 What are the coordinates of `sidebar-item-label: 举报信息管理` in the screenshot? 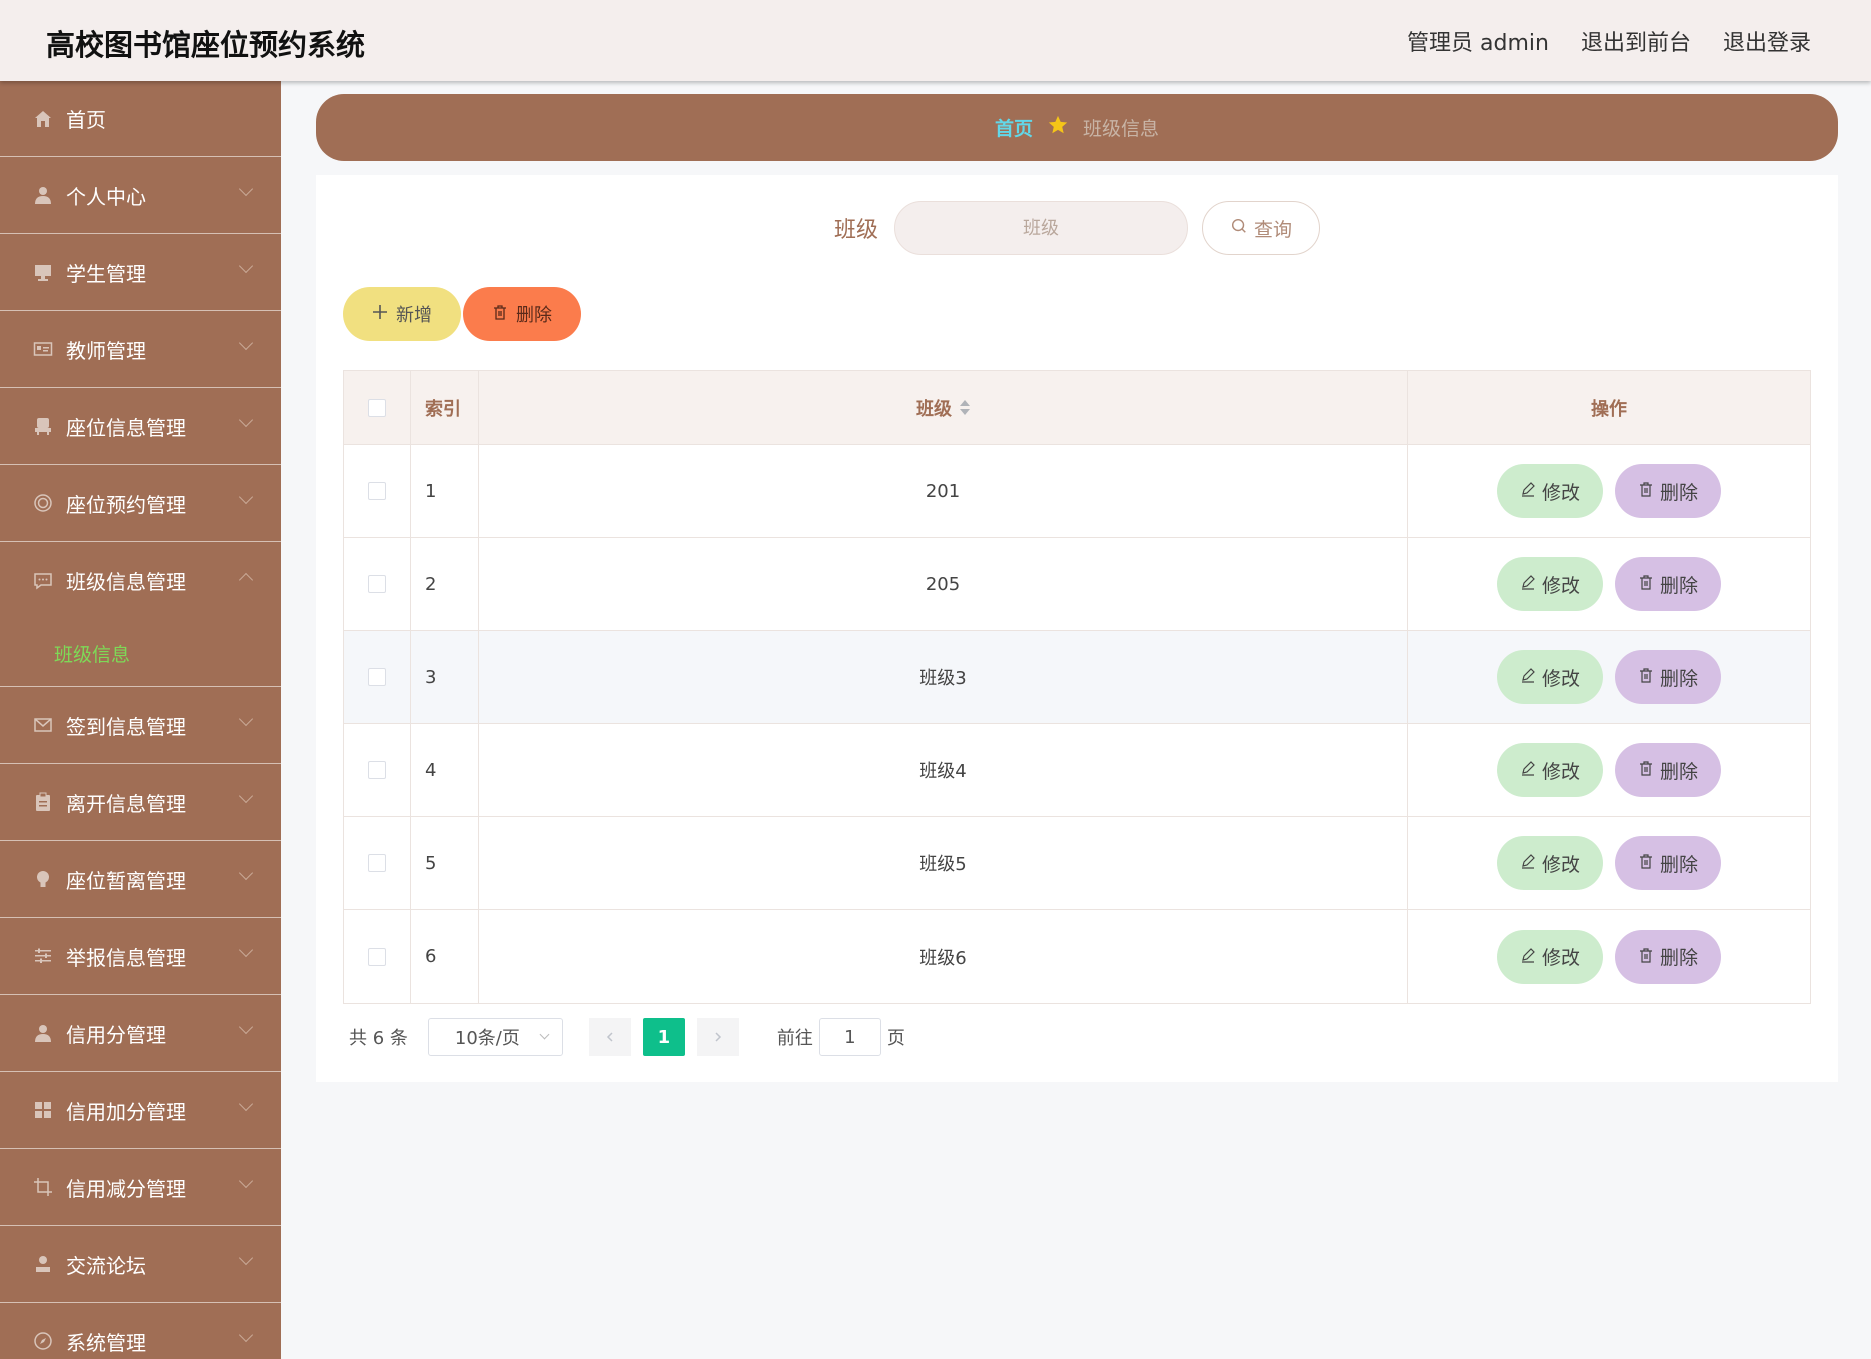 It's located at (126, 957).